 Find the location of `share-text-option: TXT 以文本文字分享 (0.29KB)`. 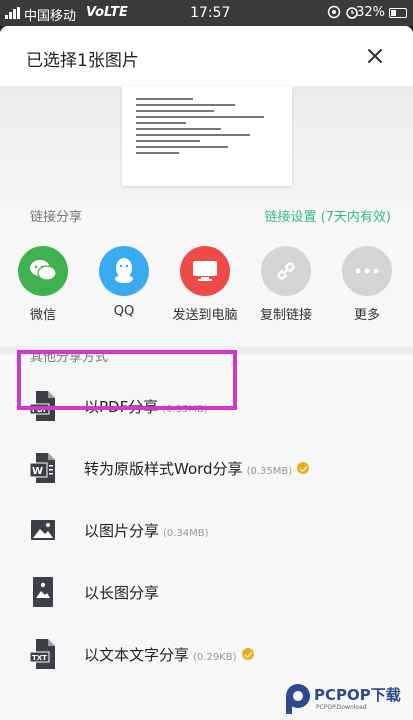

share-text-option: TXT 以文本文字分享 (0.29KB) is located at coordinates (206, 656).